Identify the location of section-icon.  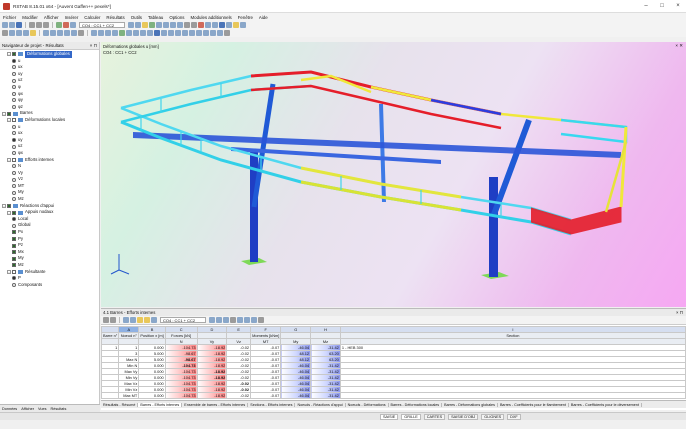
(222, 25).